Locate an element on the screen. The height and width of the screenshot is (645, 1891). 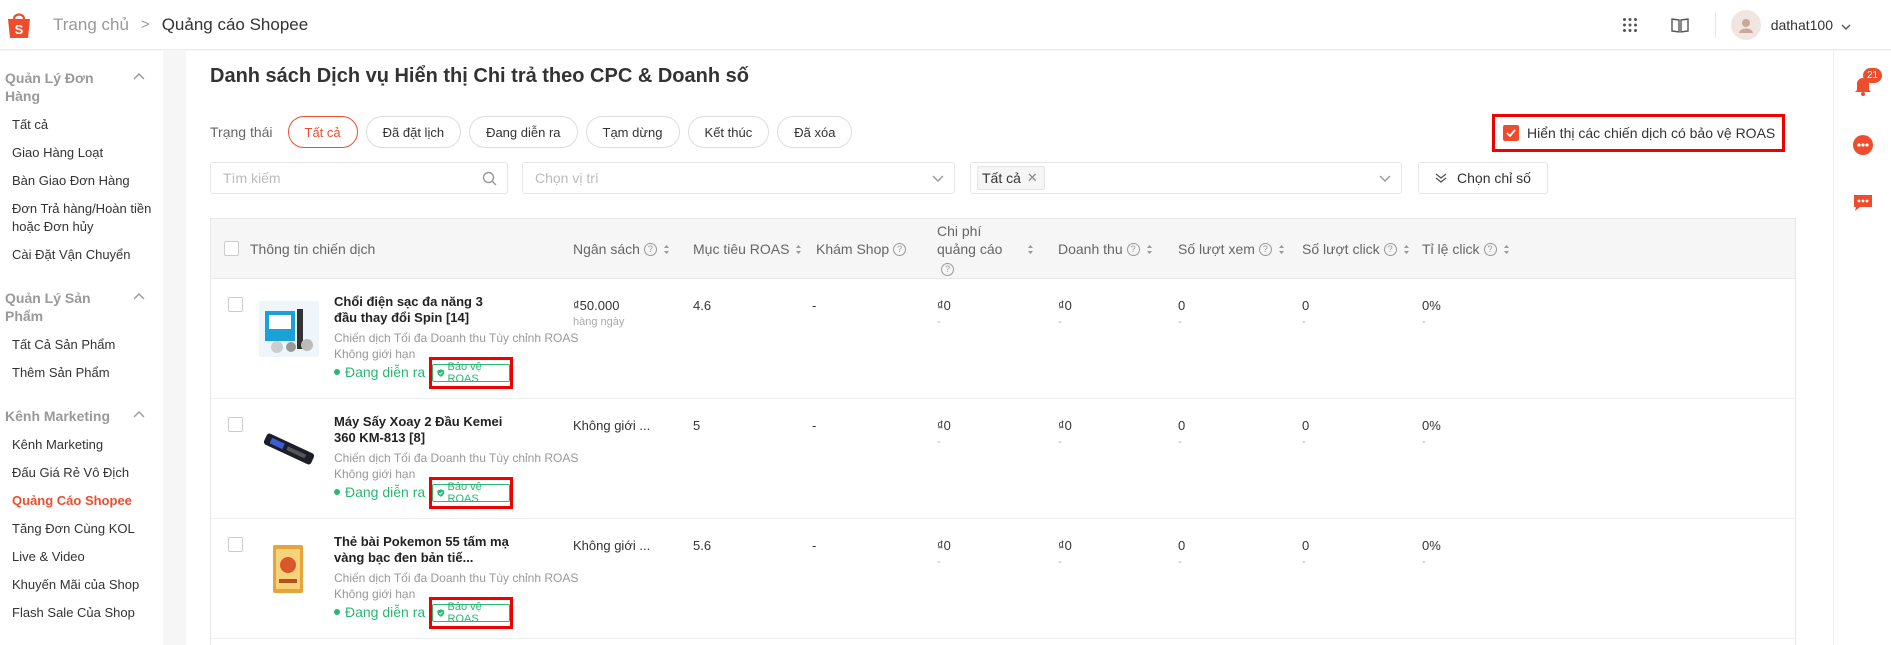
views-change: - is located at coordinates (1180, 322).